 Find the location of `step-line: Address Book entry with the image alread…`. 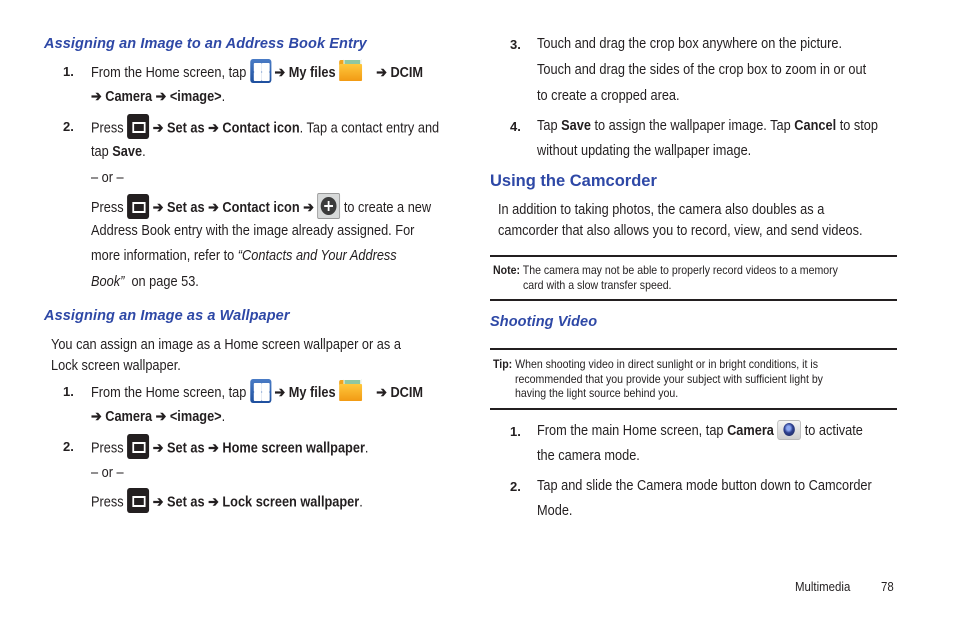

step-line: Address Book entry with the image alread… is located at coordinates (253, 231).